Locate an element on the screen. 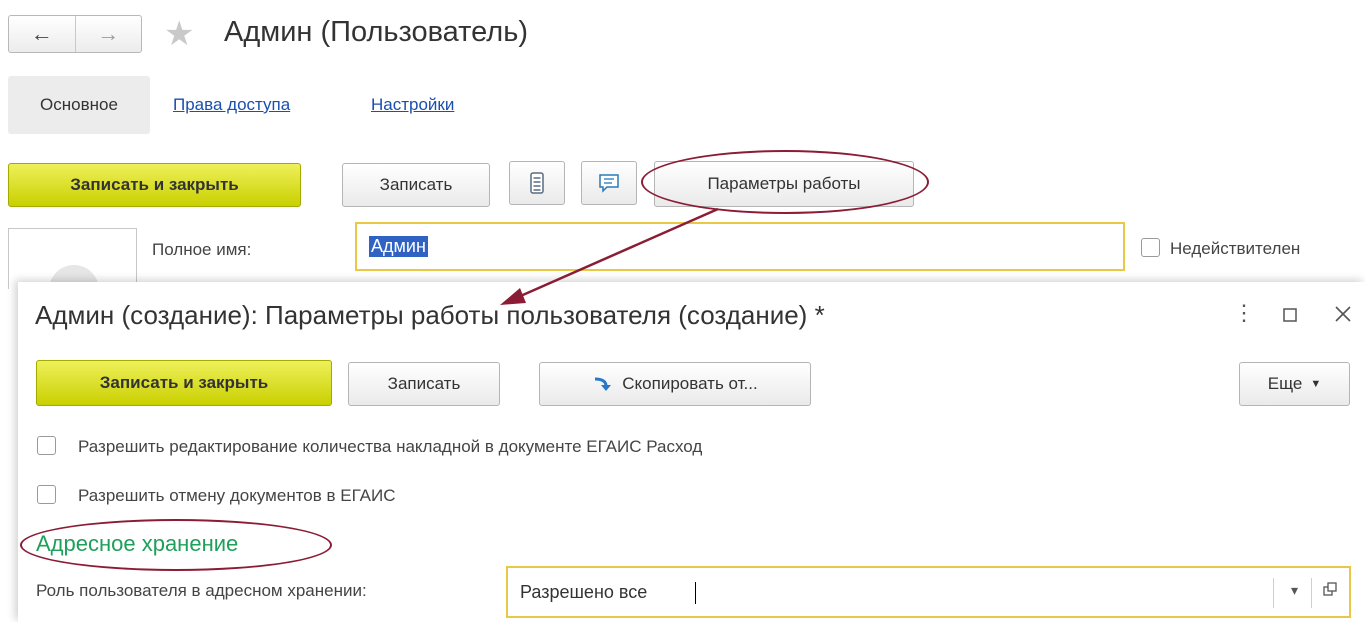 This screenshot has width=1365, height=622. annotation-arrow is located at coordinates (609, 256).